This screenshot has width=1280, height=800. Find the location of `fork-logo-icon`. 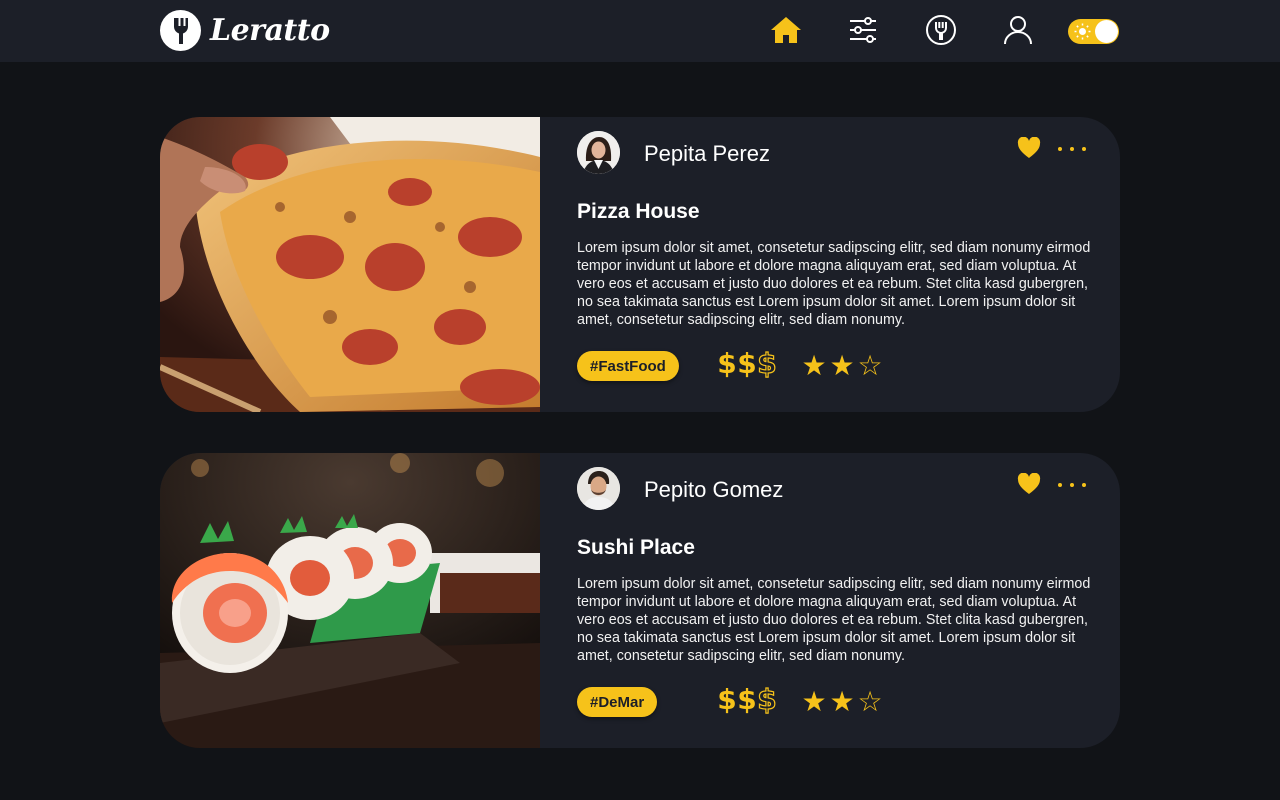

fork-logo-icon is located at coordinates (180, 30).